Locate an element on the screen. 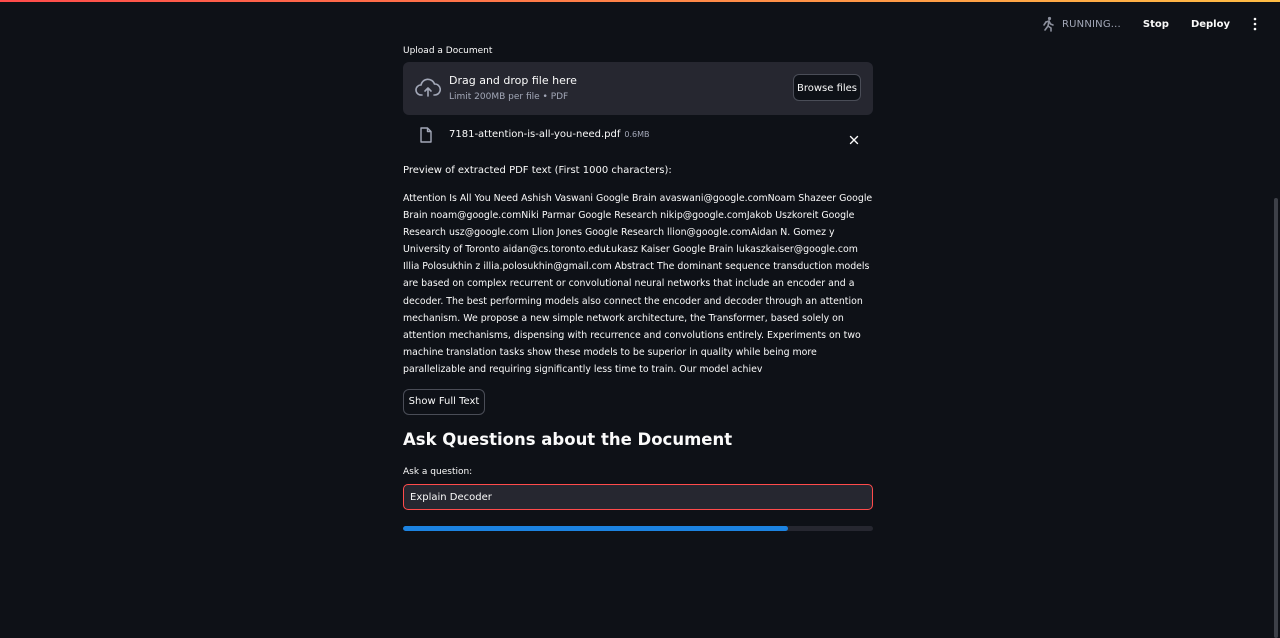 This screenshot has width=1280, height=638. file-name-container: 7181-attention-is-all-you-need.pdf 0.6MB is located at coordinates (549, 134).